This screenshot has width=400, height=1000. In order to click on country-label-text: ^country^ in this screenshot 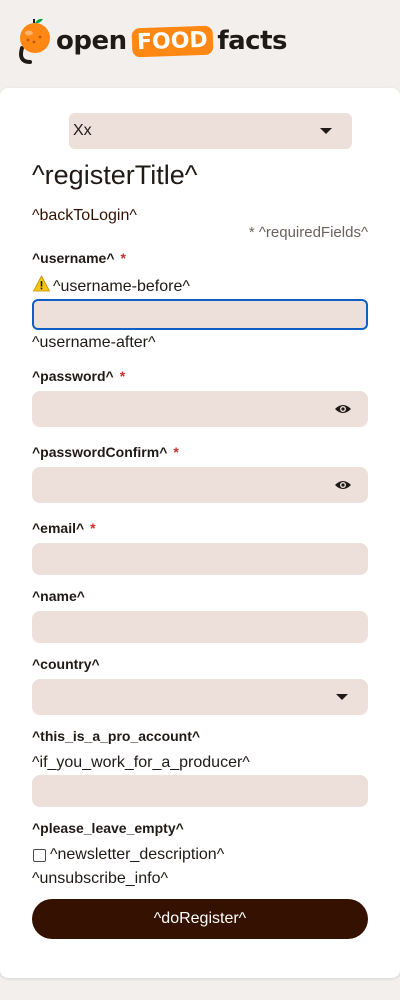, I will do `click(66, 664)`.